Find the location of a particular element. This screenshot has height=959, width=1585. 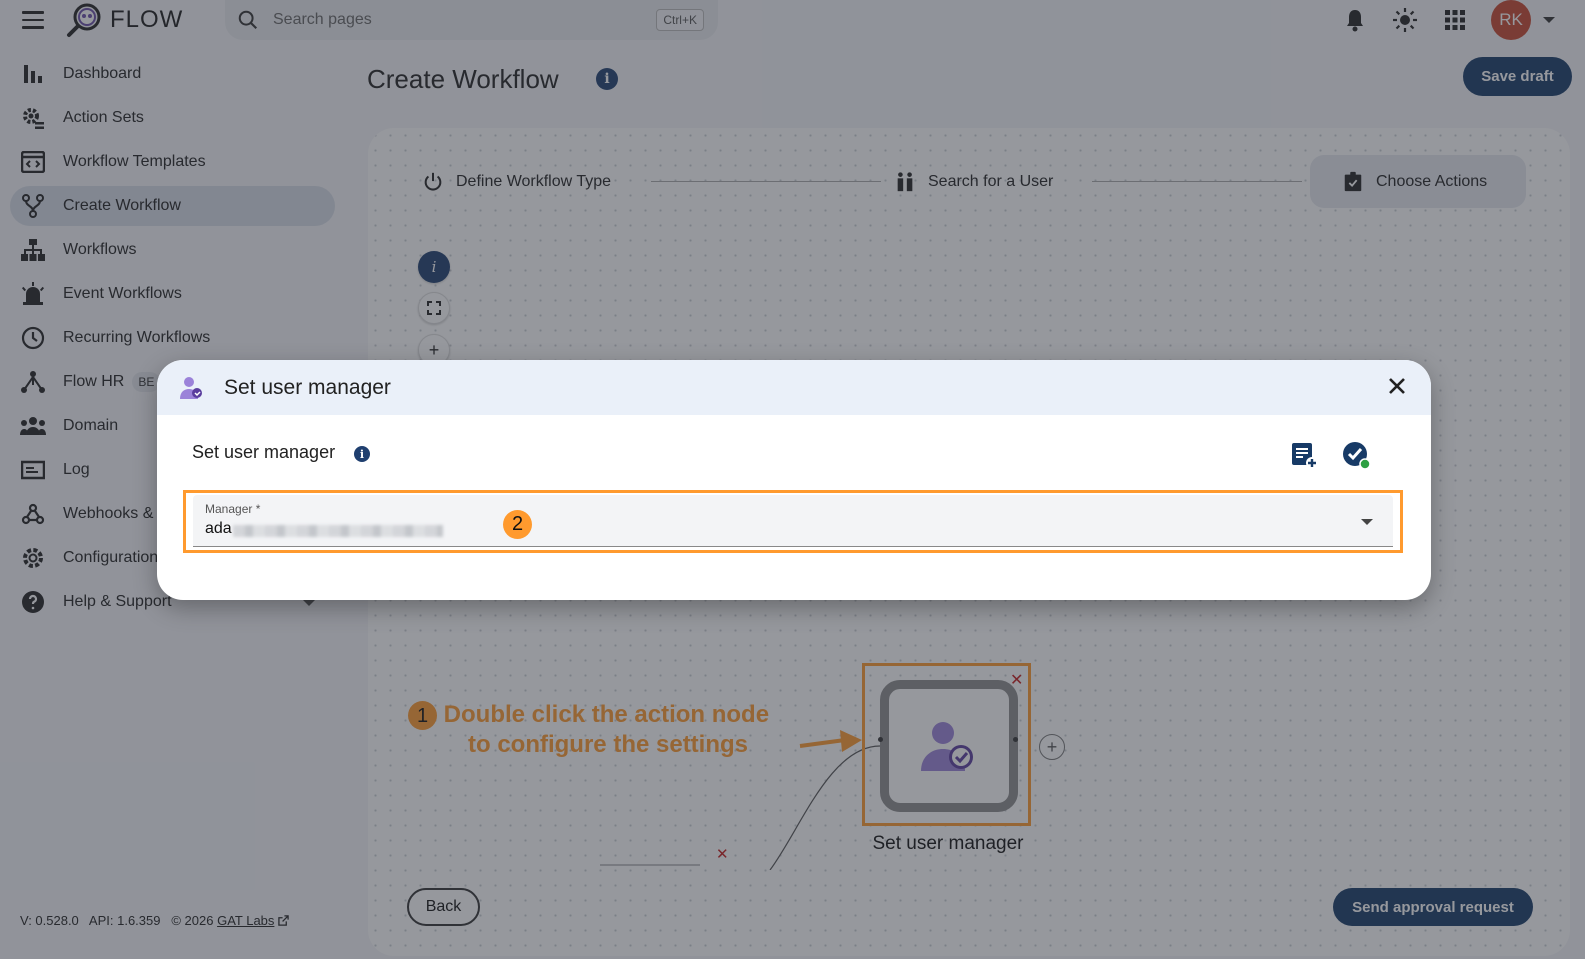

section-title: Set user manager is located at coordinates (264, 452).